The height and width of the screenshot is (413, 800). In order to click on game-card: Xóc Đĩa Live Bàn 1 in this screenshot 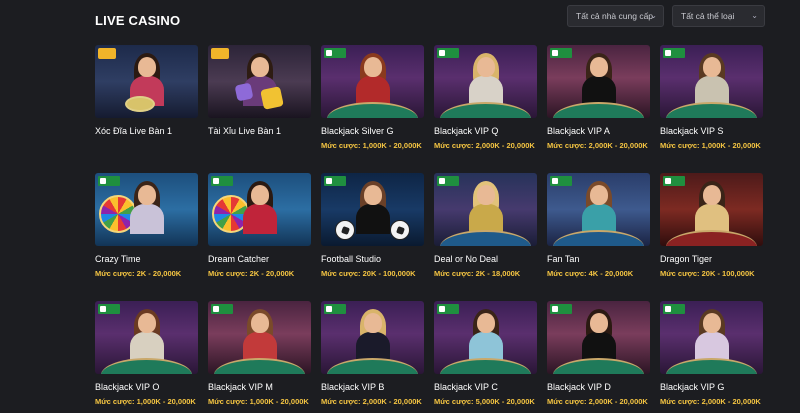, I will do `click(146, 97)`.